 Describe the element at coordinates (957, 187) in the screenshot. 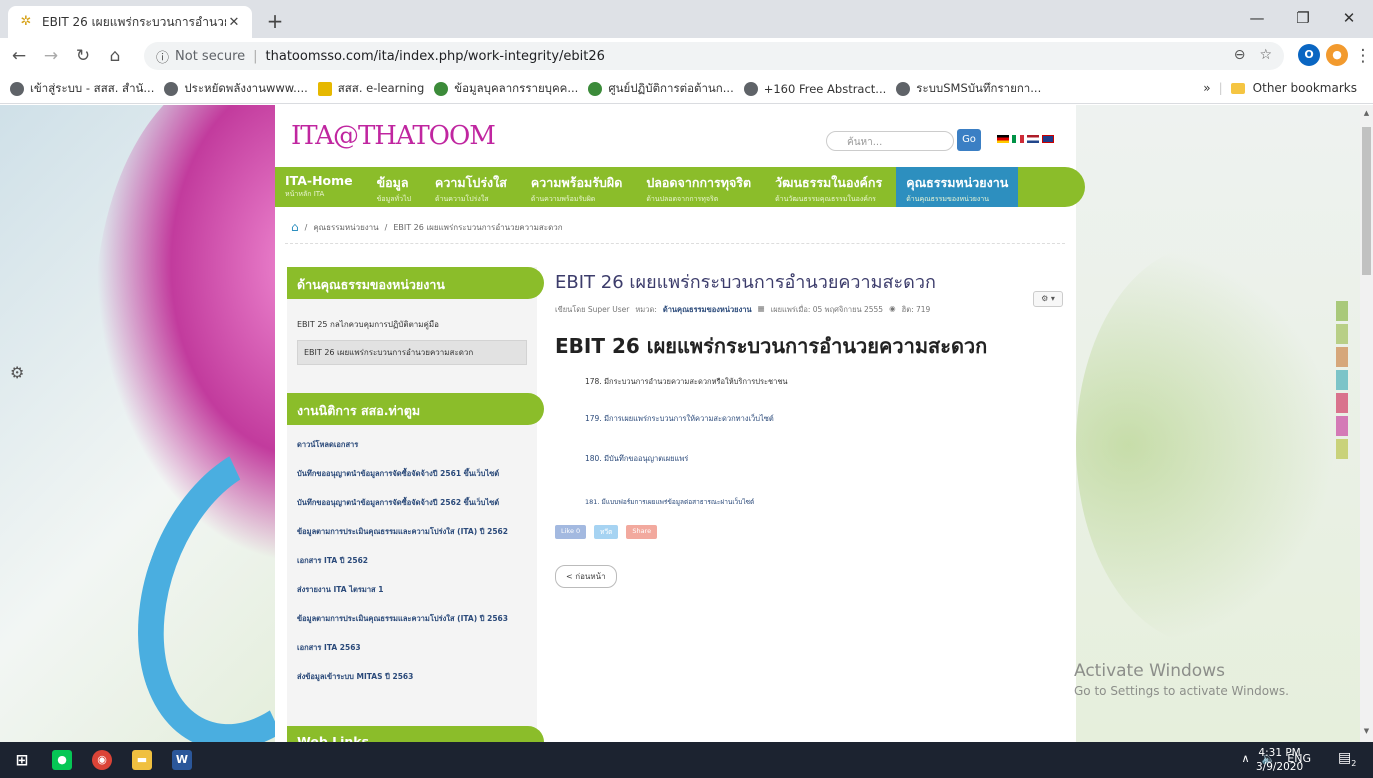

I see `nav-item-integrity: คุณธรรมหน่วยงาน ด้านคุณธรรมของหน่วยงาน` at that location.